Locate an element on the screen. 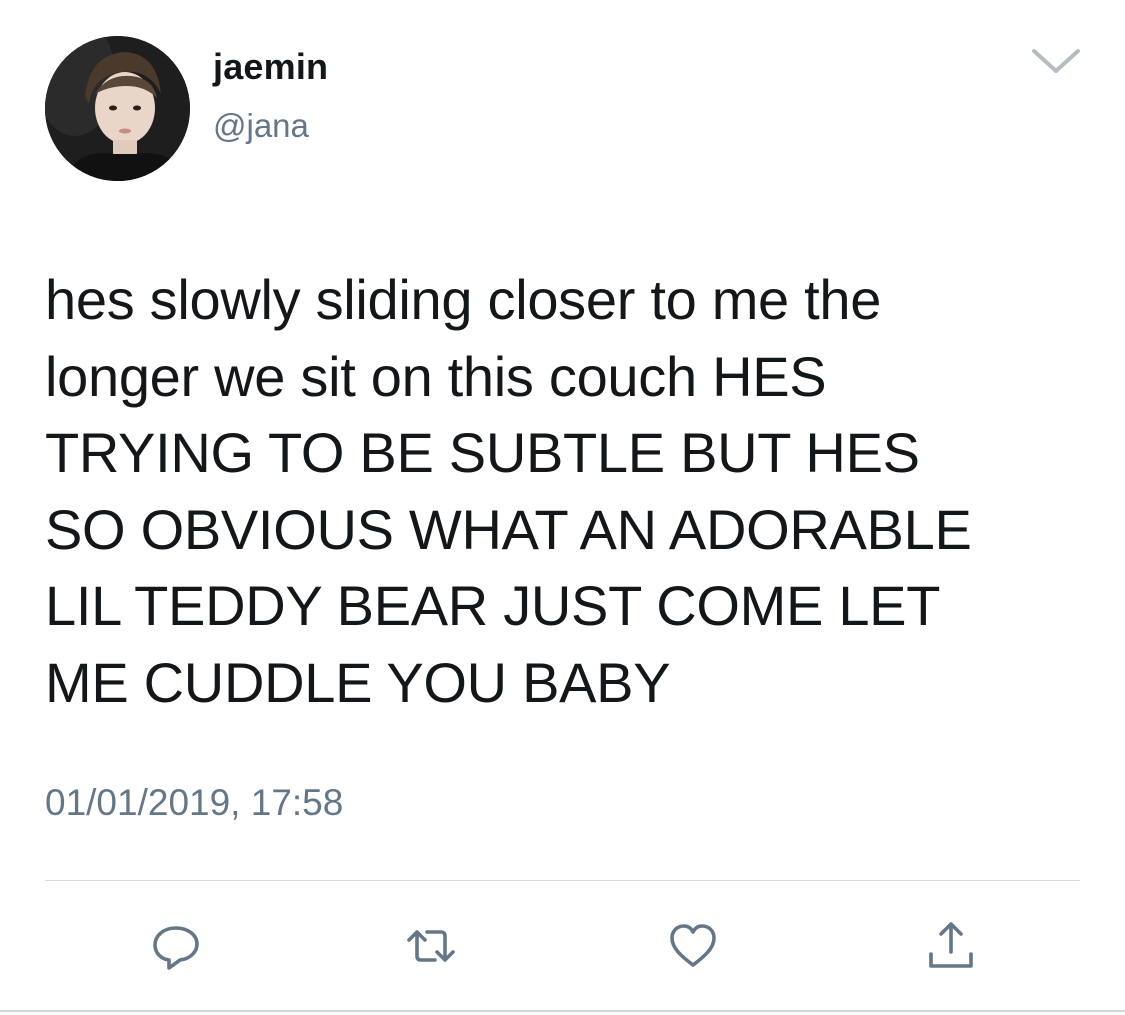  avatar is located at coordinates (117, 108).